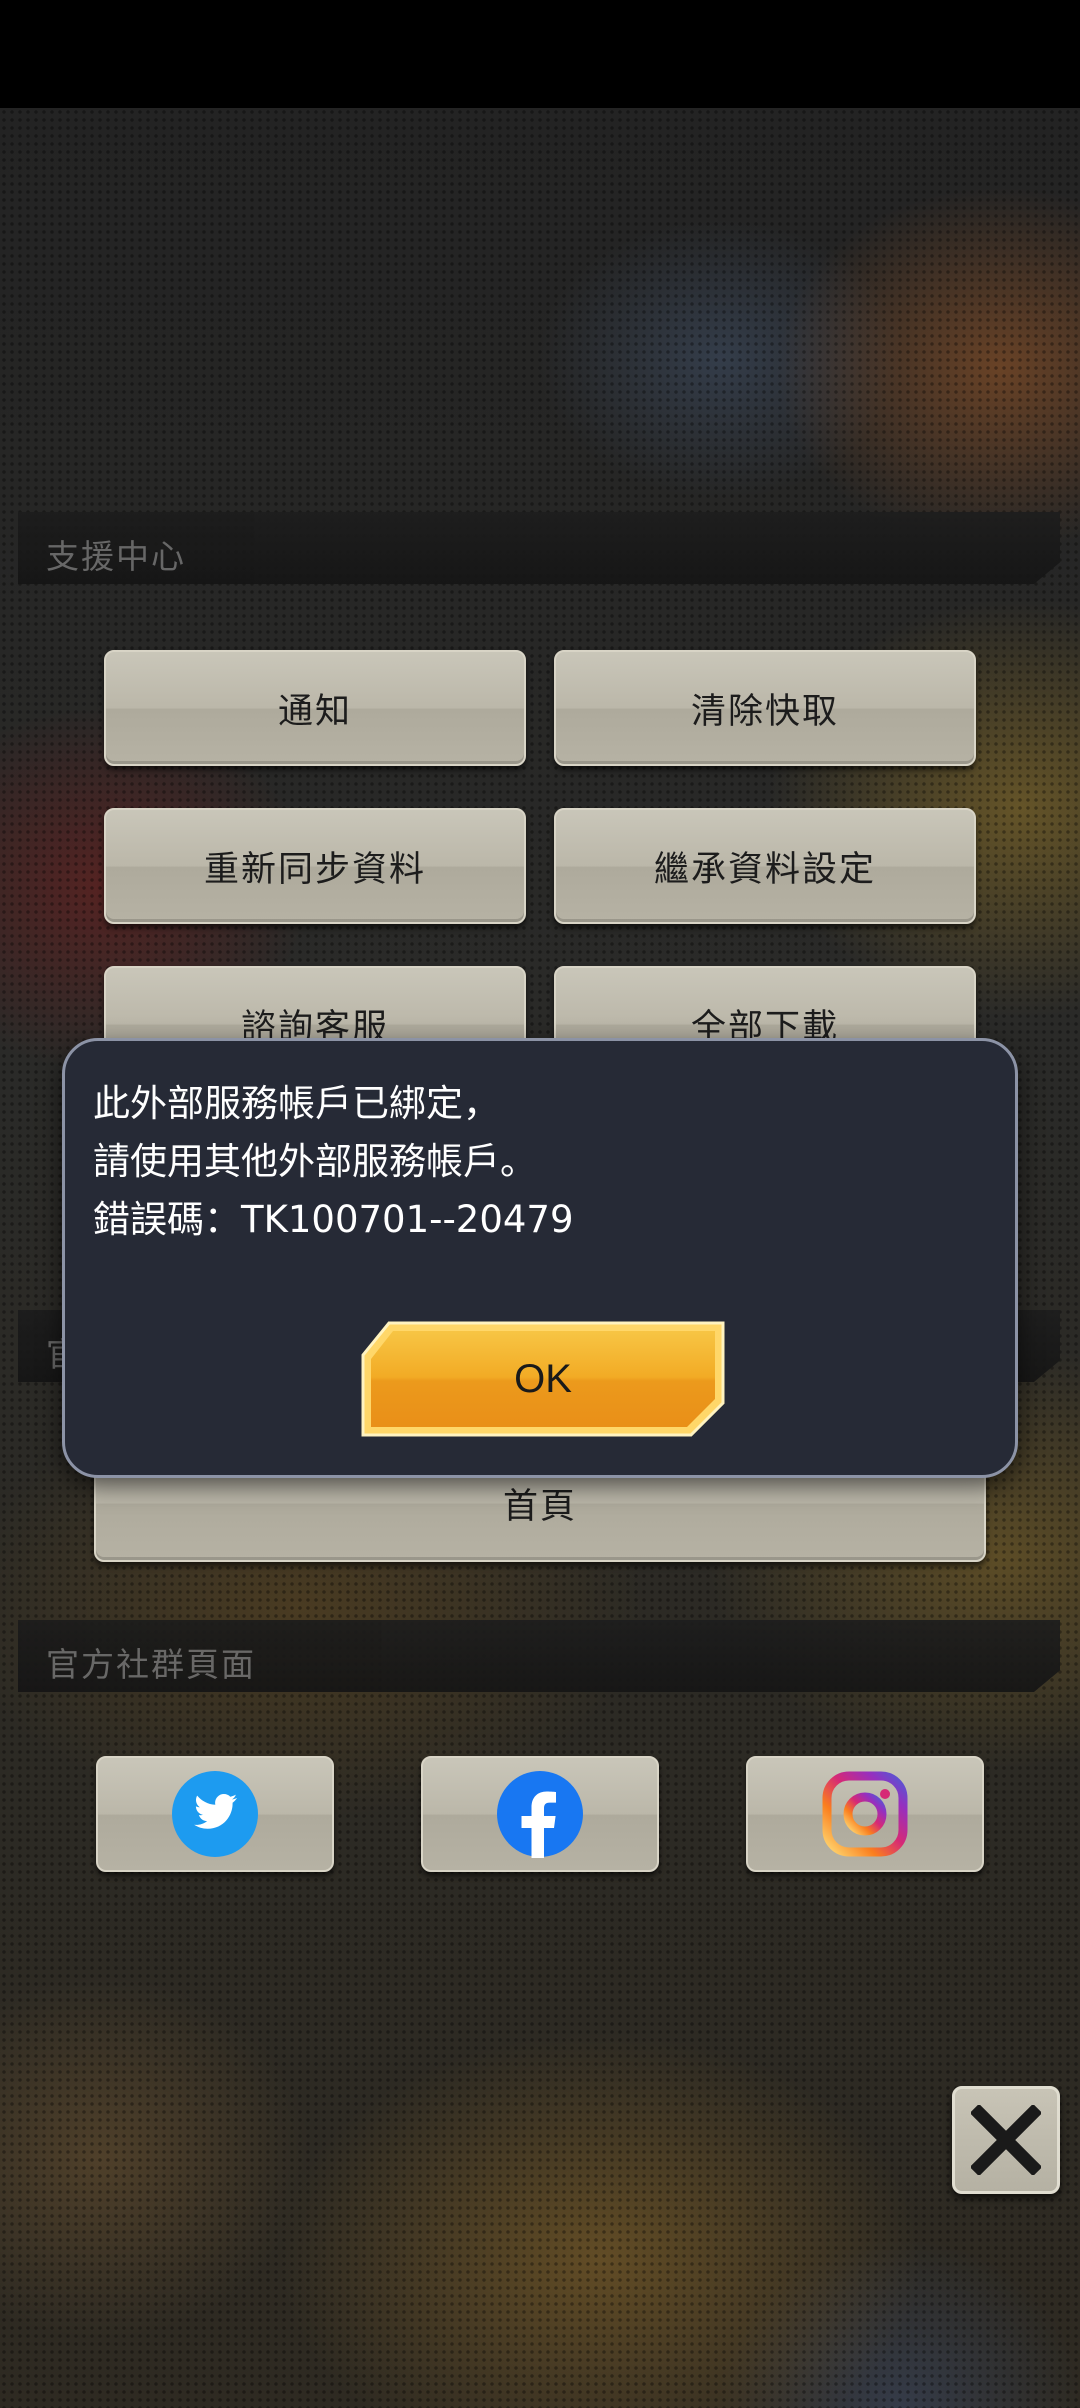 The width and height of the screenshot is (1080, 2408). Describe the element at coordinates (539, 1656) in the screenshot. I see `community-header: 官方社群頁面` at that location.